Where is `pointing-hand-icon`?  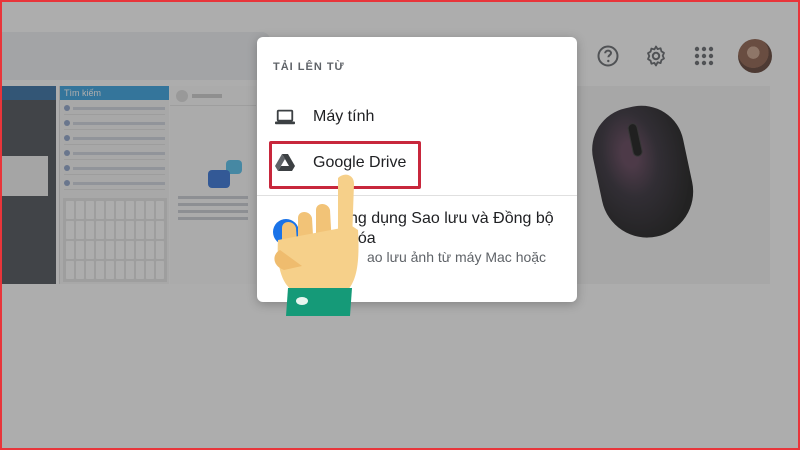
pointing-hand-icon is located at coordinates (316, 245).